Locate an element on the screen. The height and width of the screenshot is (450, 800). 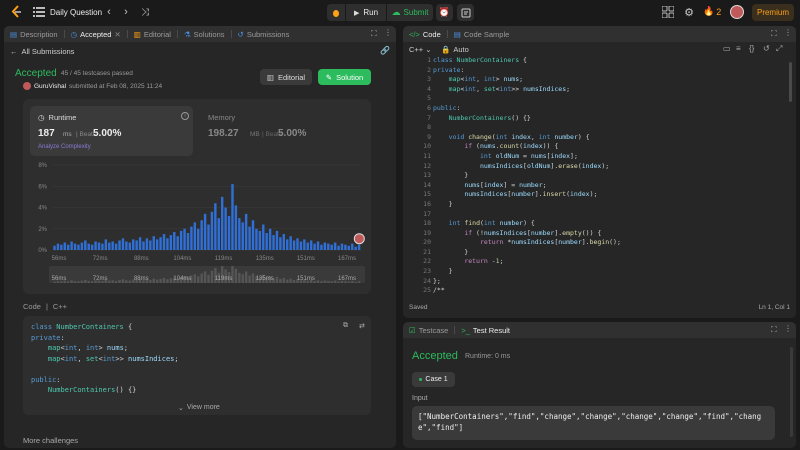
braces-icon: {} is located at coordinates (751, 48).